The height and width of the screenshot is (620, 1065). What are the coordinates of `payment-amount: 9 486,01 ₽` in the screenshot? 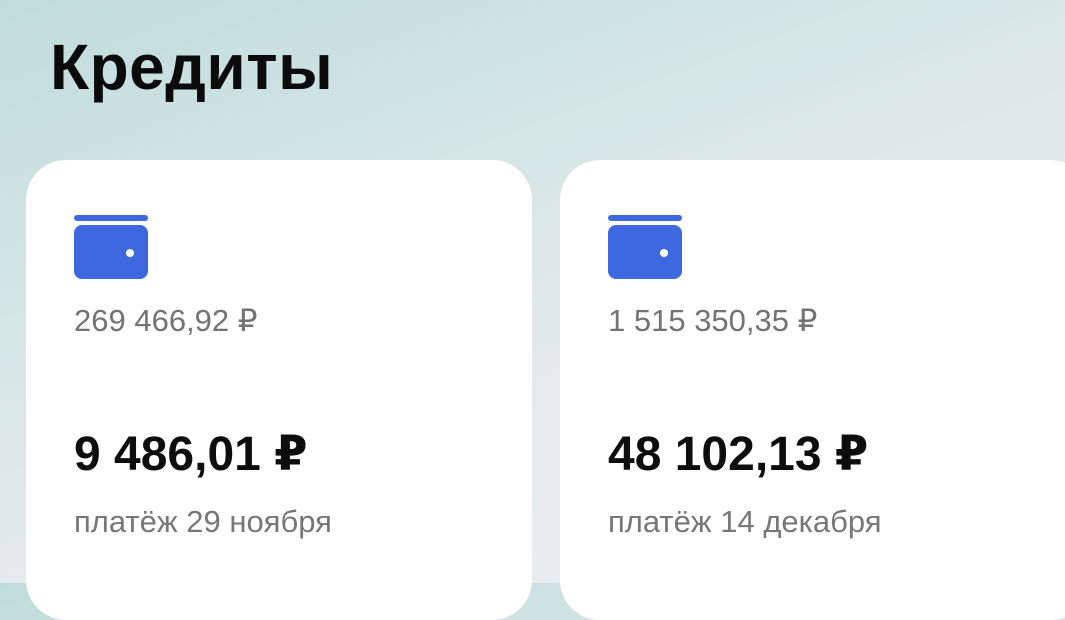 It's located at (191, 454).